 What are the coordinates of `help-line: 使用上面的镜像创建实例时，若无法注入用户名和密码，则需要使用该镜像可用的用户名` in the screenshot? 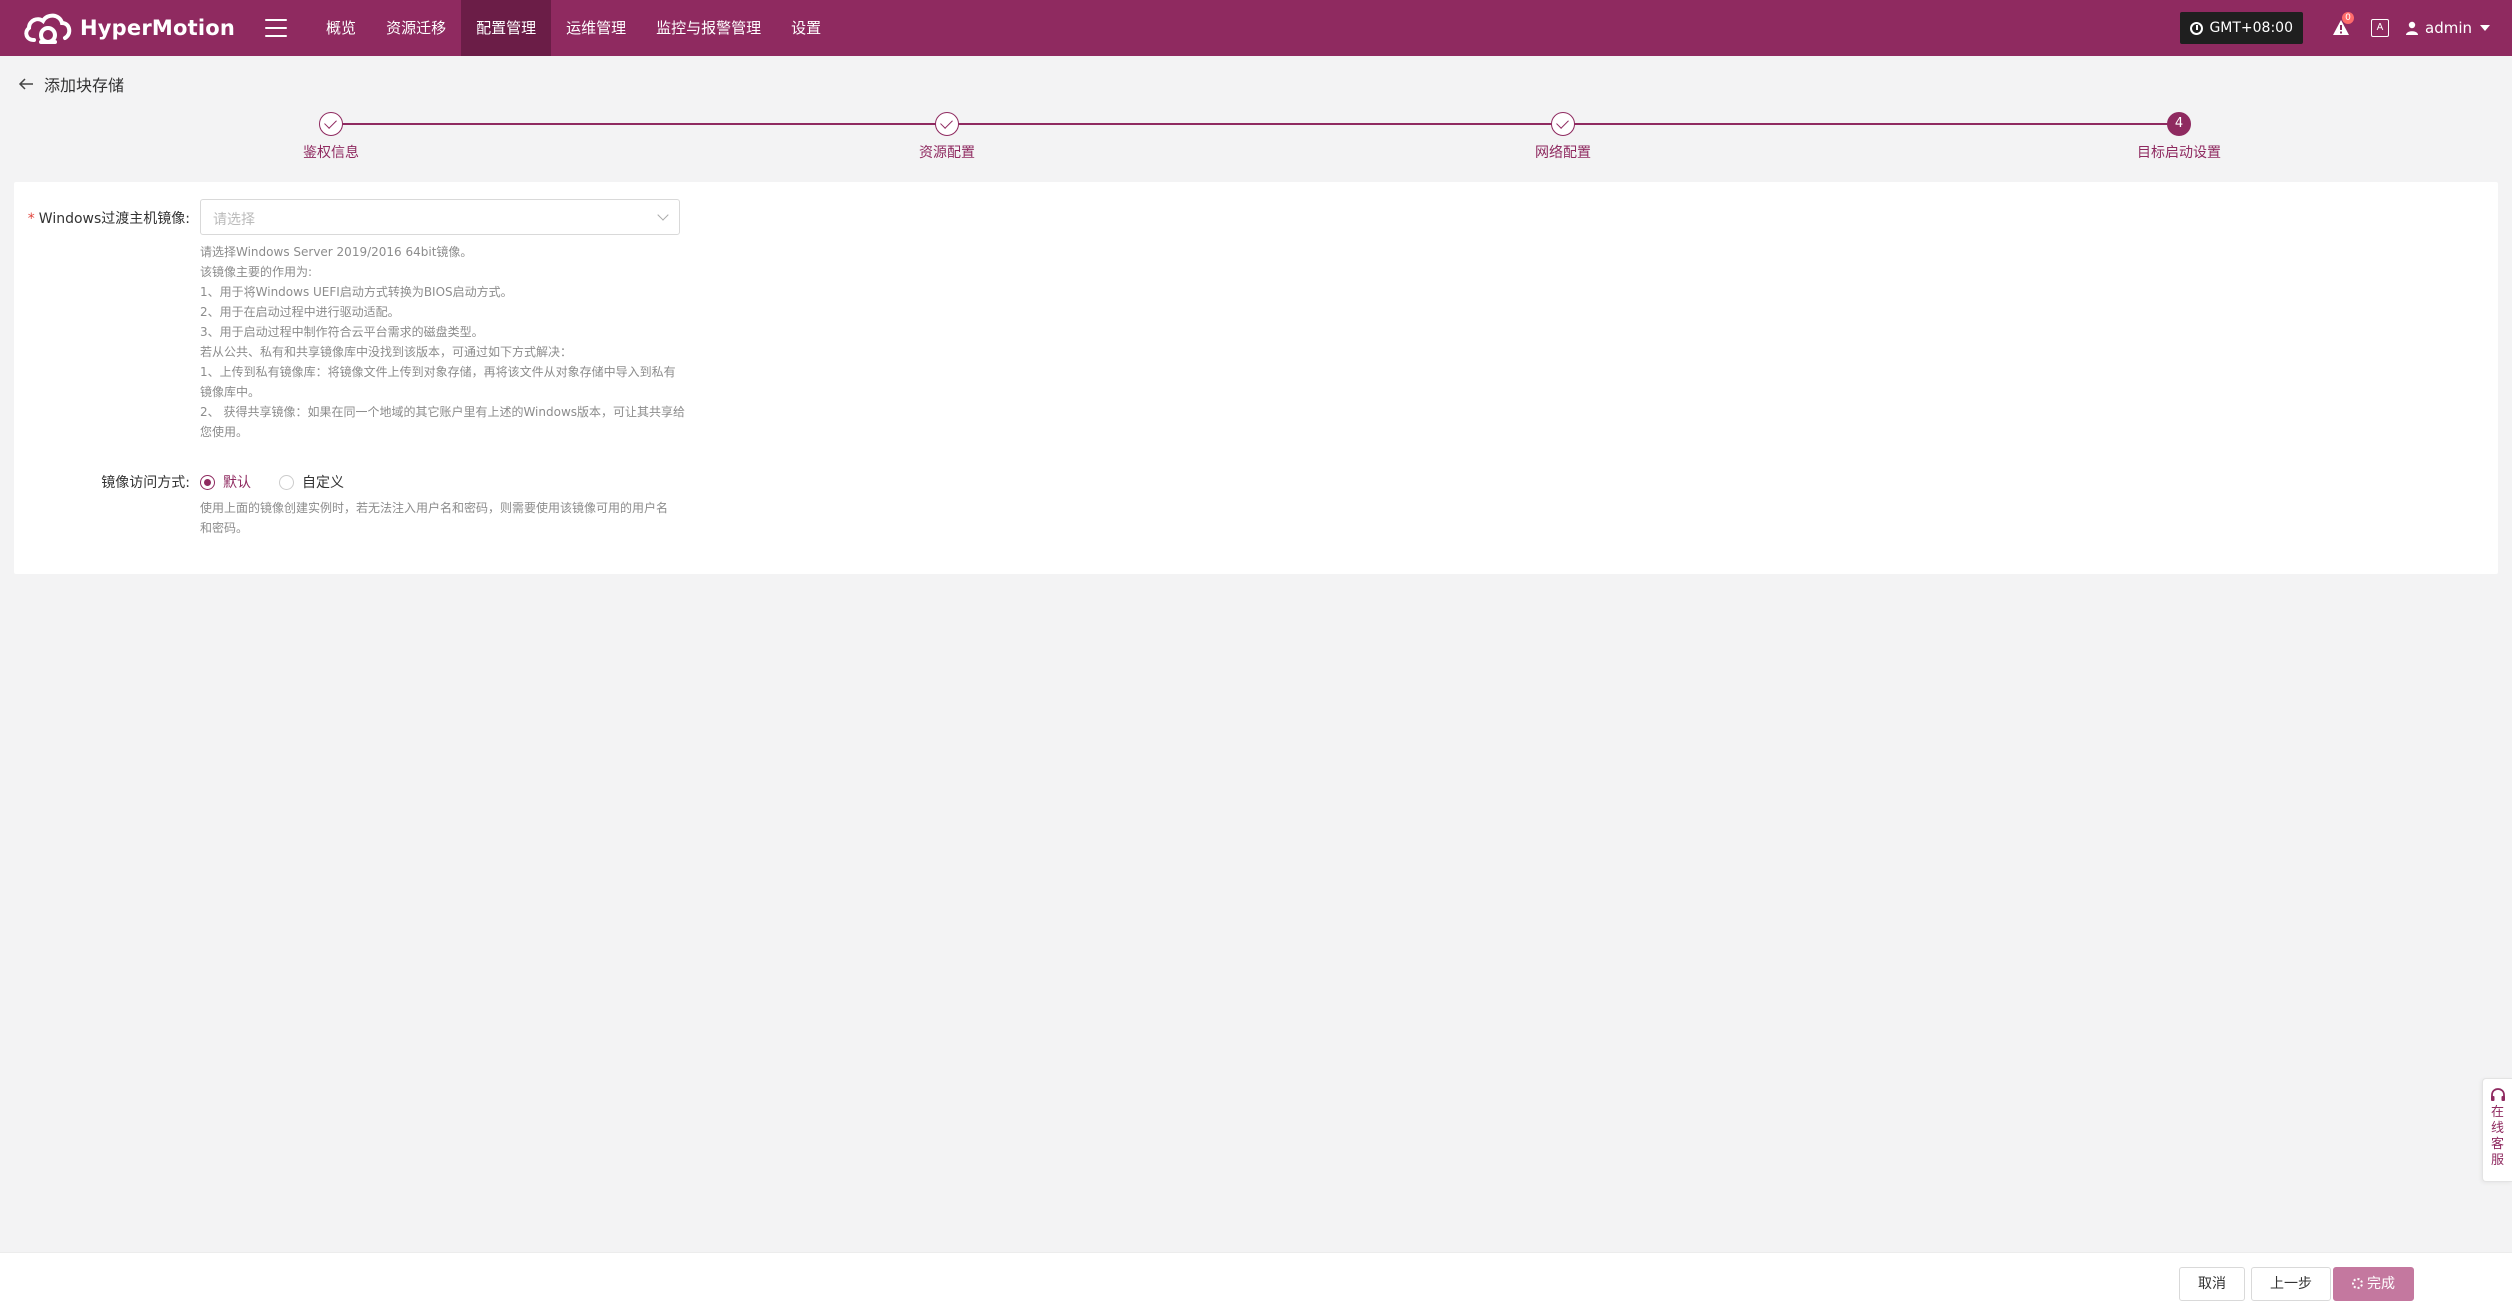 It's located at (434, 508).